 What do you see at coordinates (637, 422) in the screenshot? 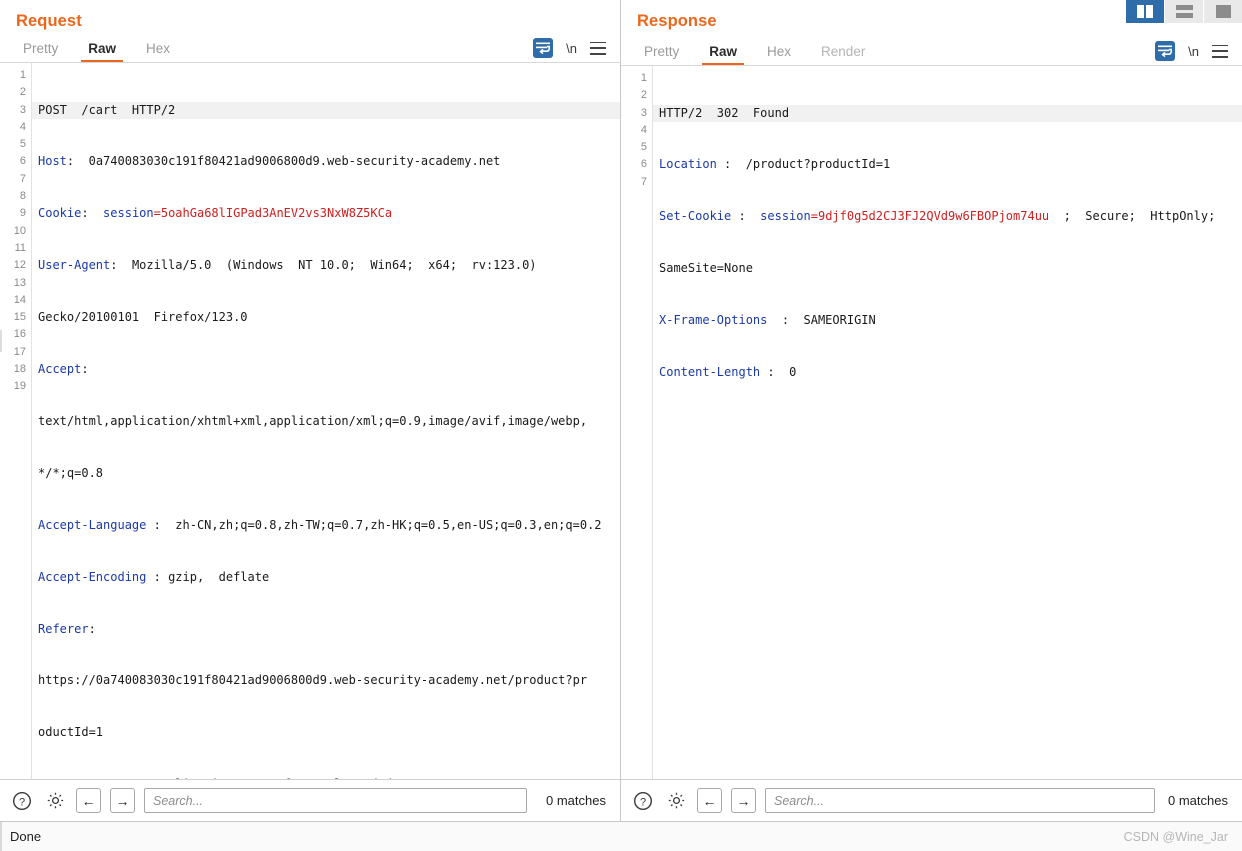
I see `response-line-numbers: 1 2 3 4 5 6 7` at bounding box center [637, 422].